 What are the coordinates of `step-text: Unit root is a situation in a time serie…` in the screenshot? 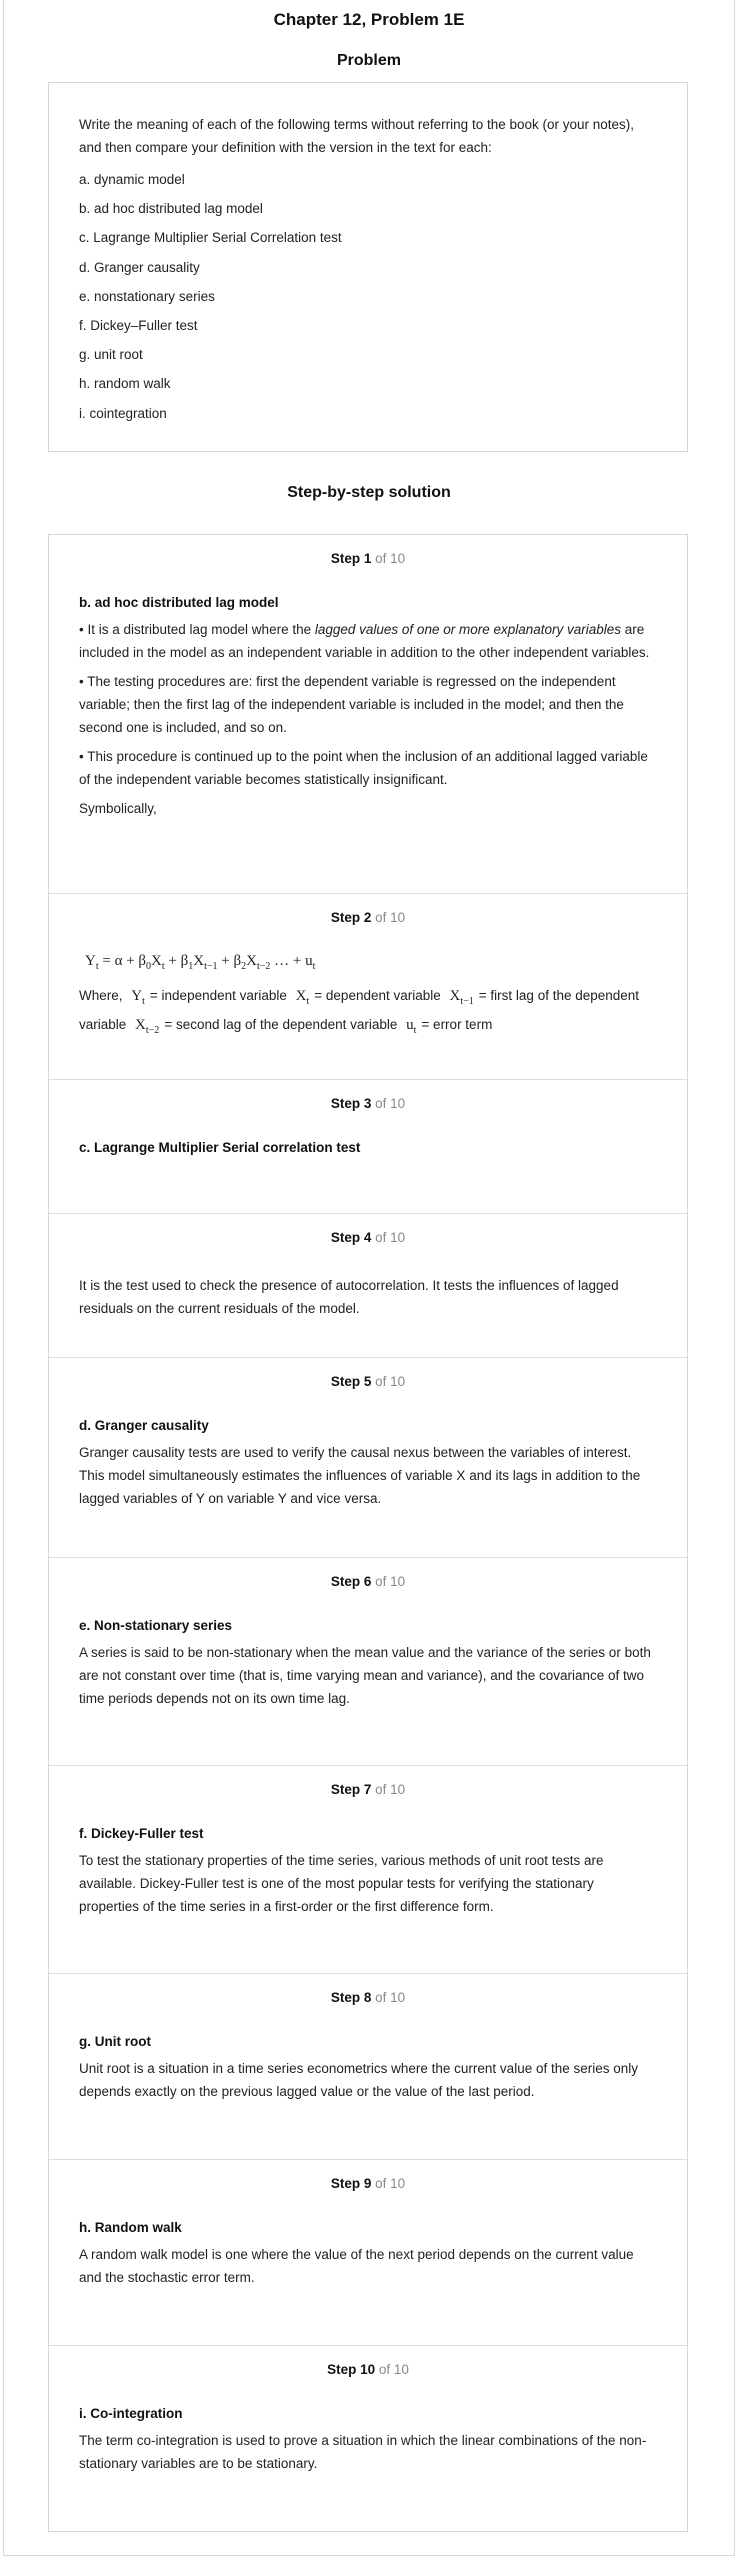 It's located at (359, 2080).